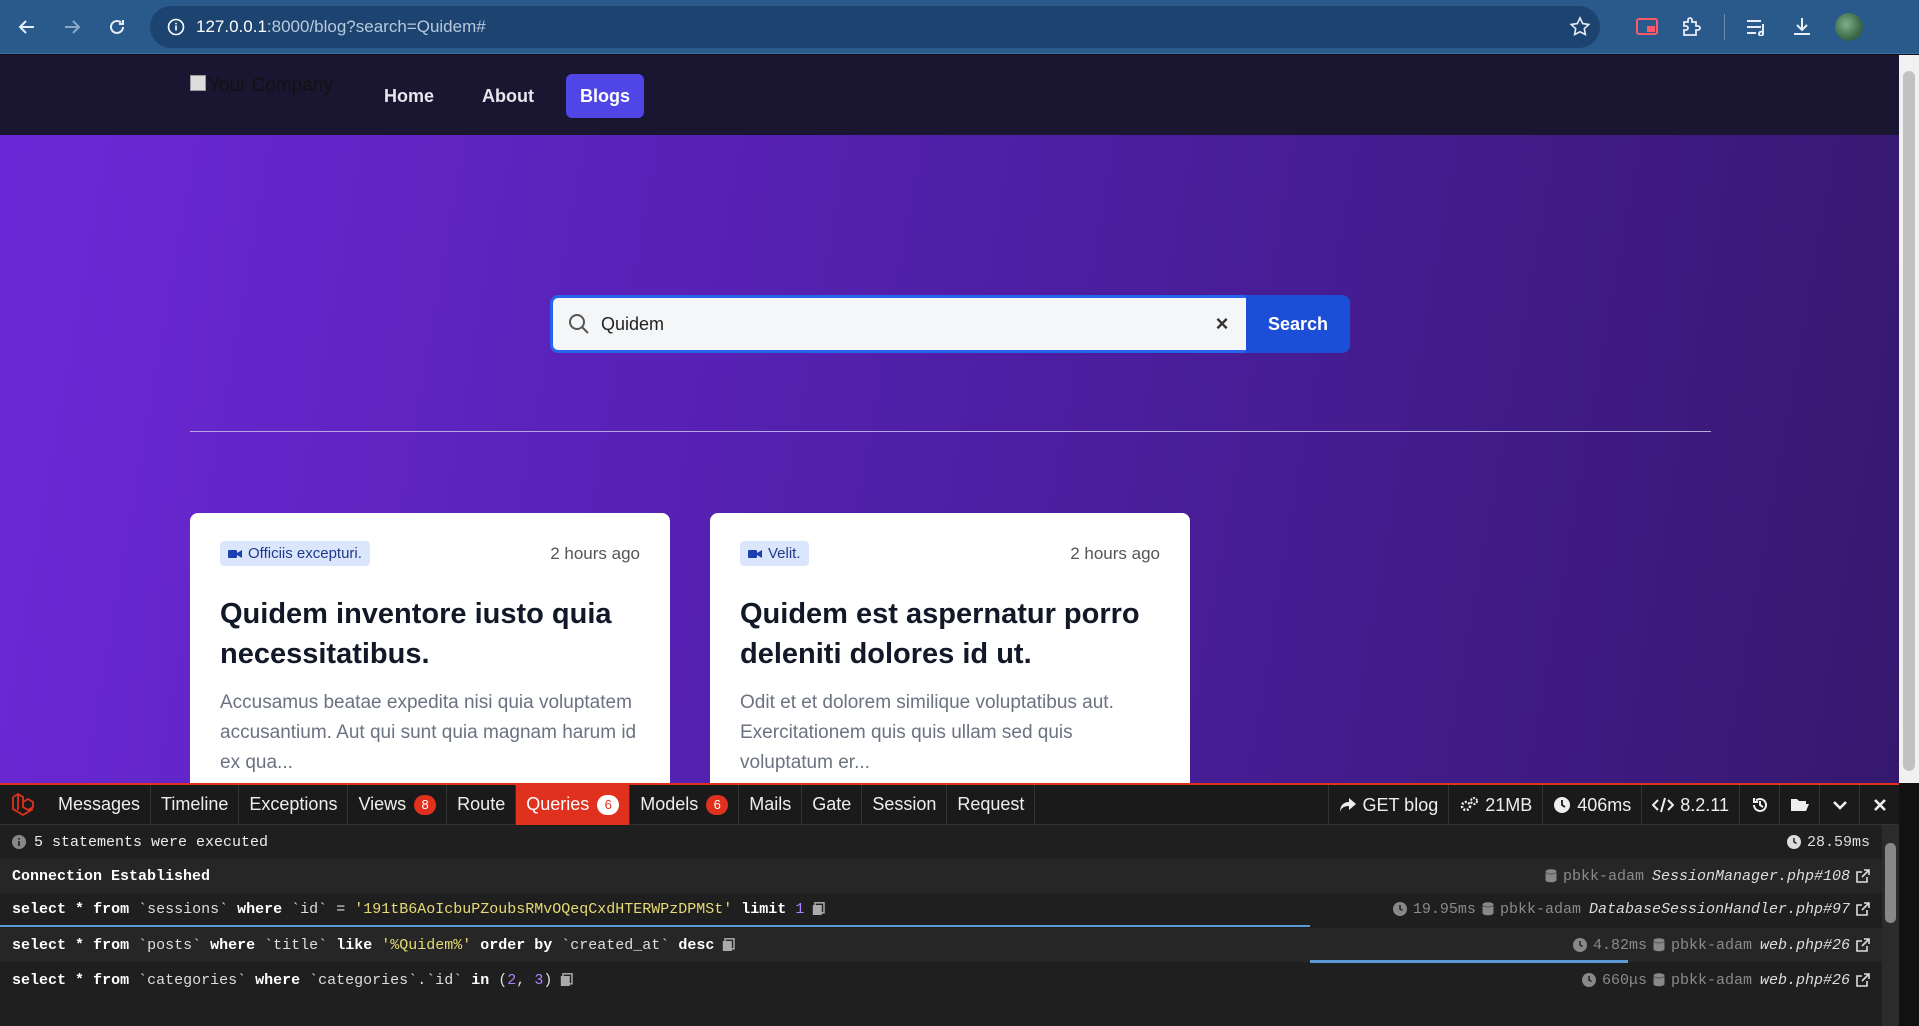 This screenshot has height=1026, width=1919. What do you see at coordinates (685, 804) in the screenshot?
I see `tab-models: Models 6` at bounding box center [685, 804].